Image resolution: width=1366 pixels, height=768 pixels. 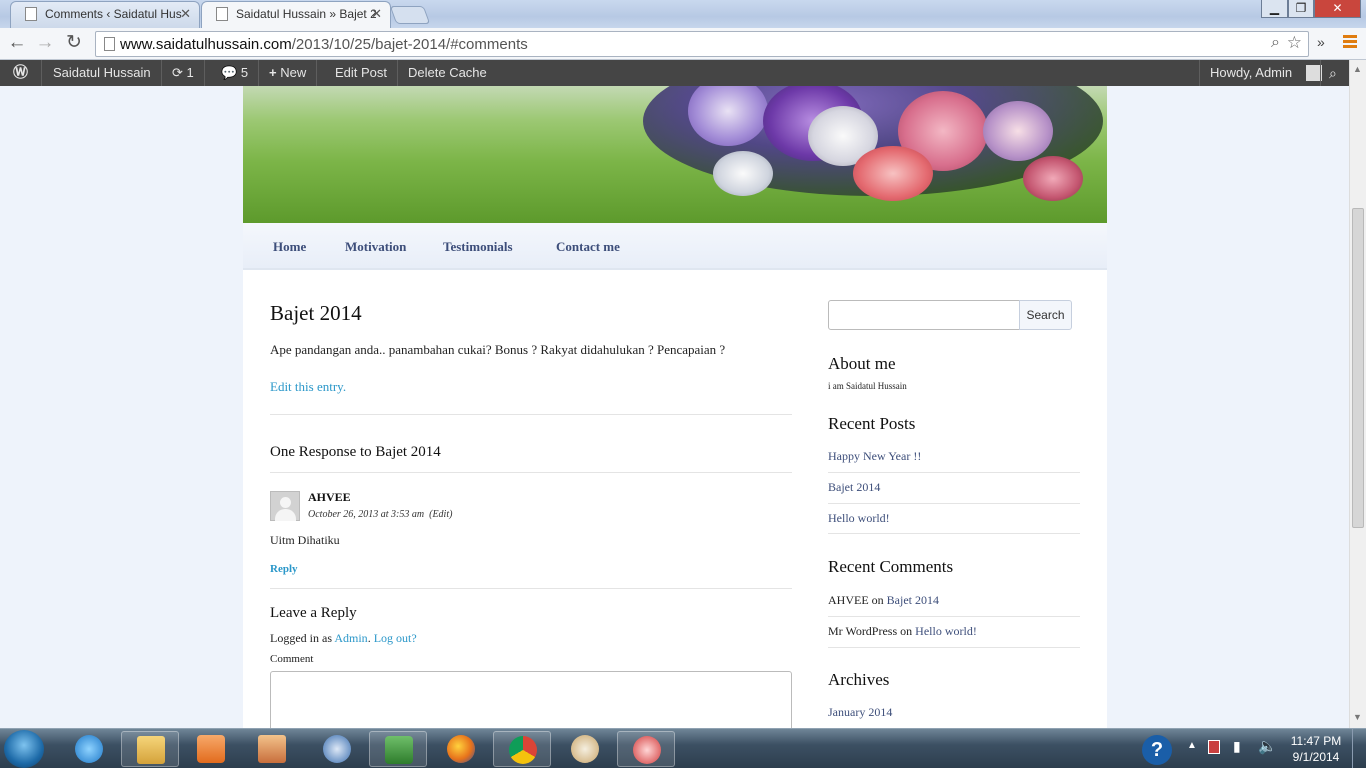 I want to click on site-name-link: Saidatul Hussain, so click(x=102, y=73).